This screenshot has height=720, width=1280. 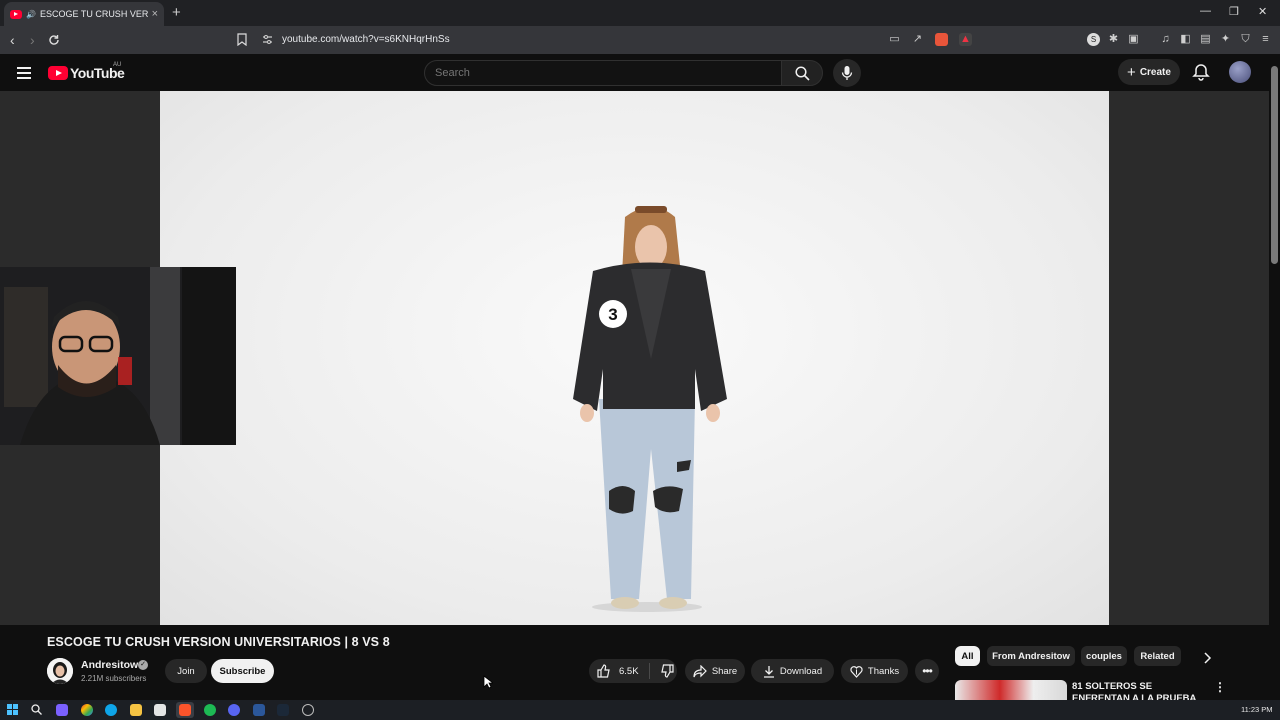 I want to click on thanks-label: Thanks, so click(x=883, y=671).